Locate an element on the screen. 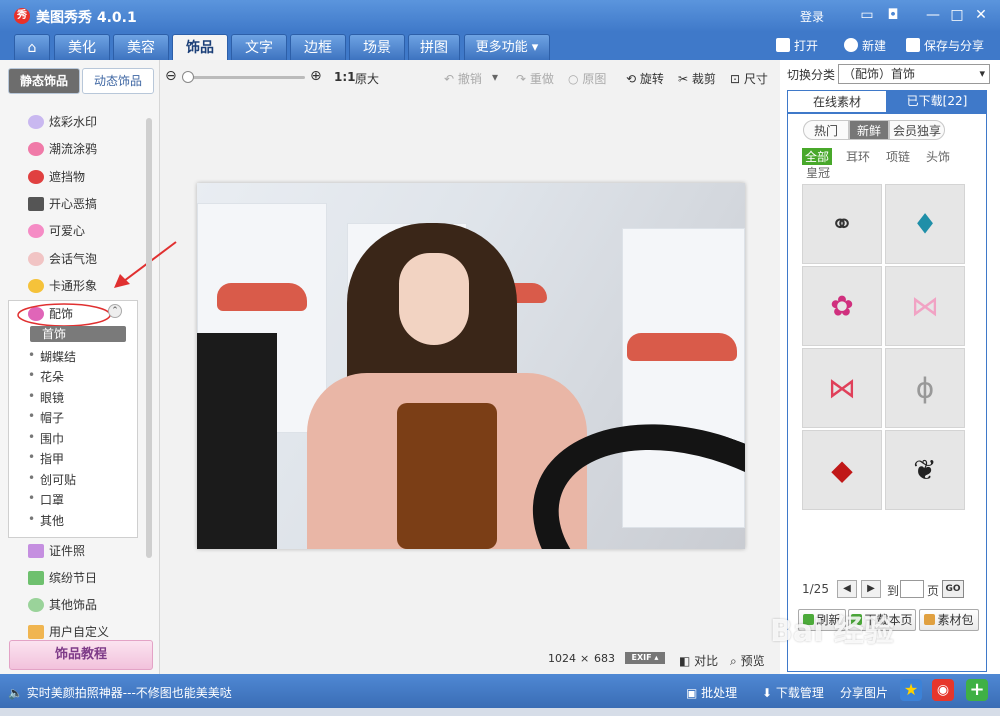 The image size is (1000, 716). segment-vip: 会员独享 is located at coordinates (917, 130).